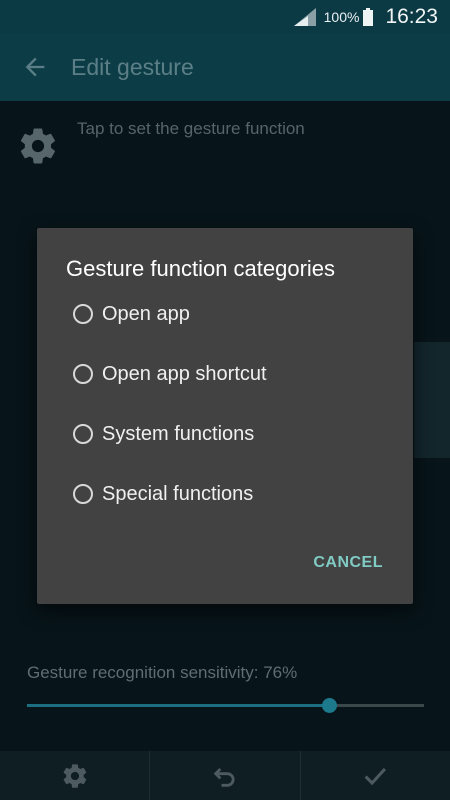 Image resolution: width=450 pixels, height=800 pixels. What do you see at coordinates (178, 433) in the screenshot?
I see `option-label: System functions` at bounding box center [178, 433].